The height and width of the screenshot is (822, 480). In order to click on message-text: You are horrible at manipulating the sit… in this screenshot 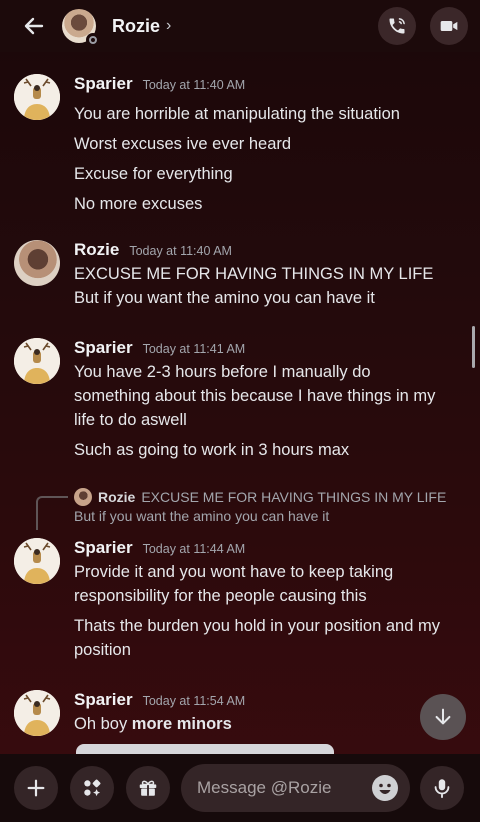, I will do `click(237, 114)`.